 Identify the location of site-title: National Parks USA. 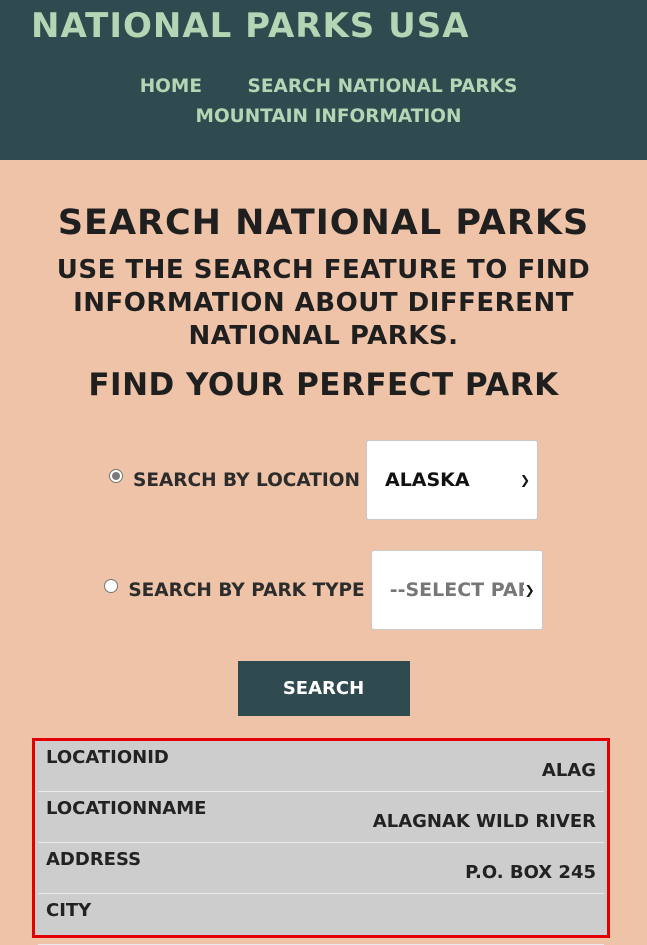
(250, 26).